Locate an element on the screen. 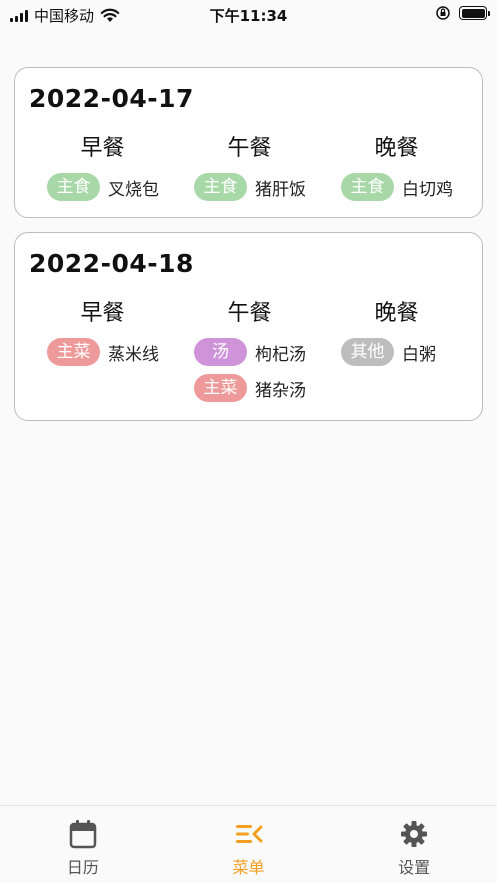 This screenshot has width=497, height=883. tab-label: 菜单 is located at coordinates (248, 867).